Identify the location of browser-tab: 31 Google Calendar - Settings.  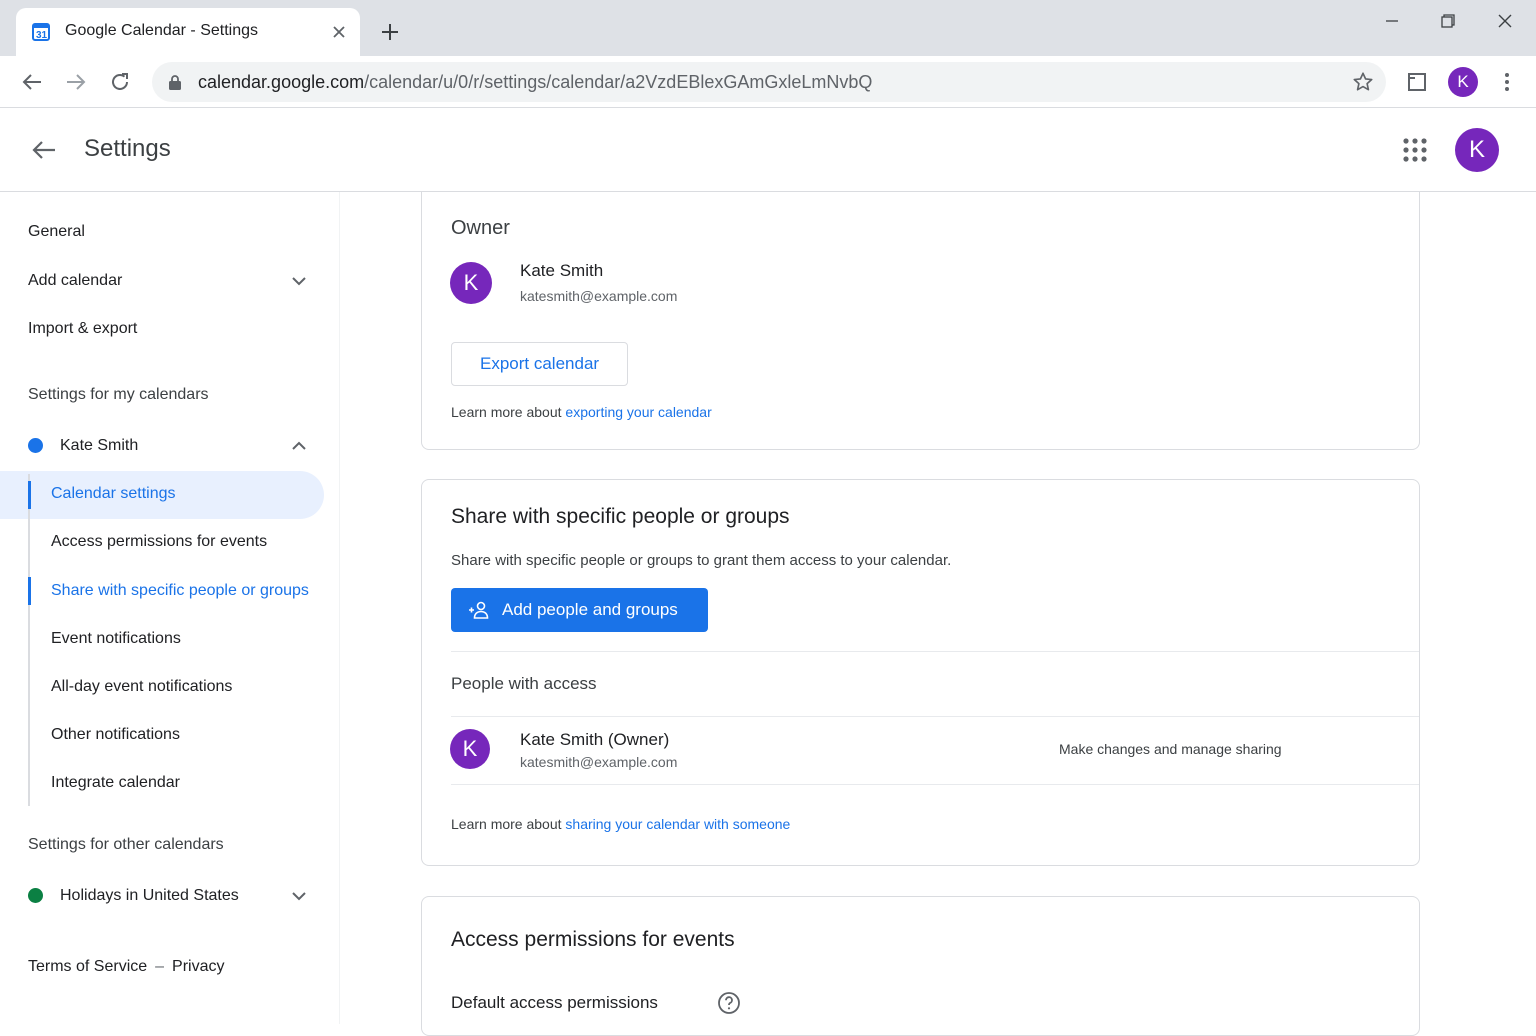
(188, 32).